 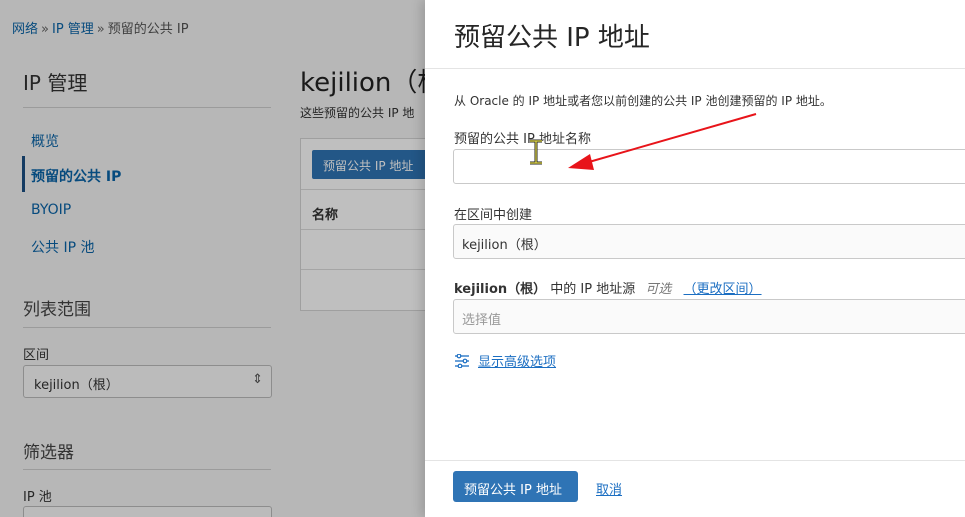 I want to click on create-in-compartment-value: kejilion（根）, so click(x=504, y=245).